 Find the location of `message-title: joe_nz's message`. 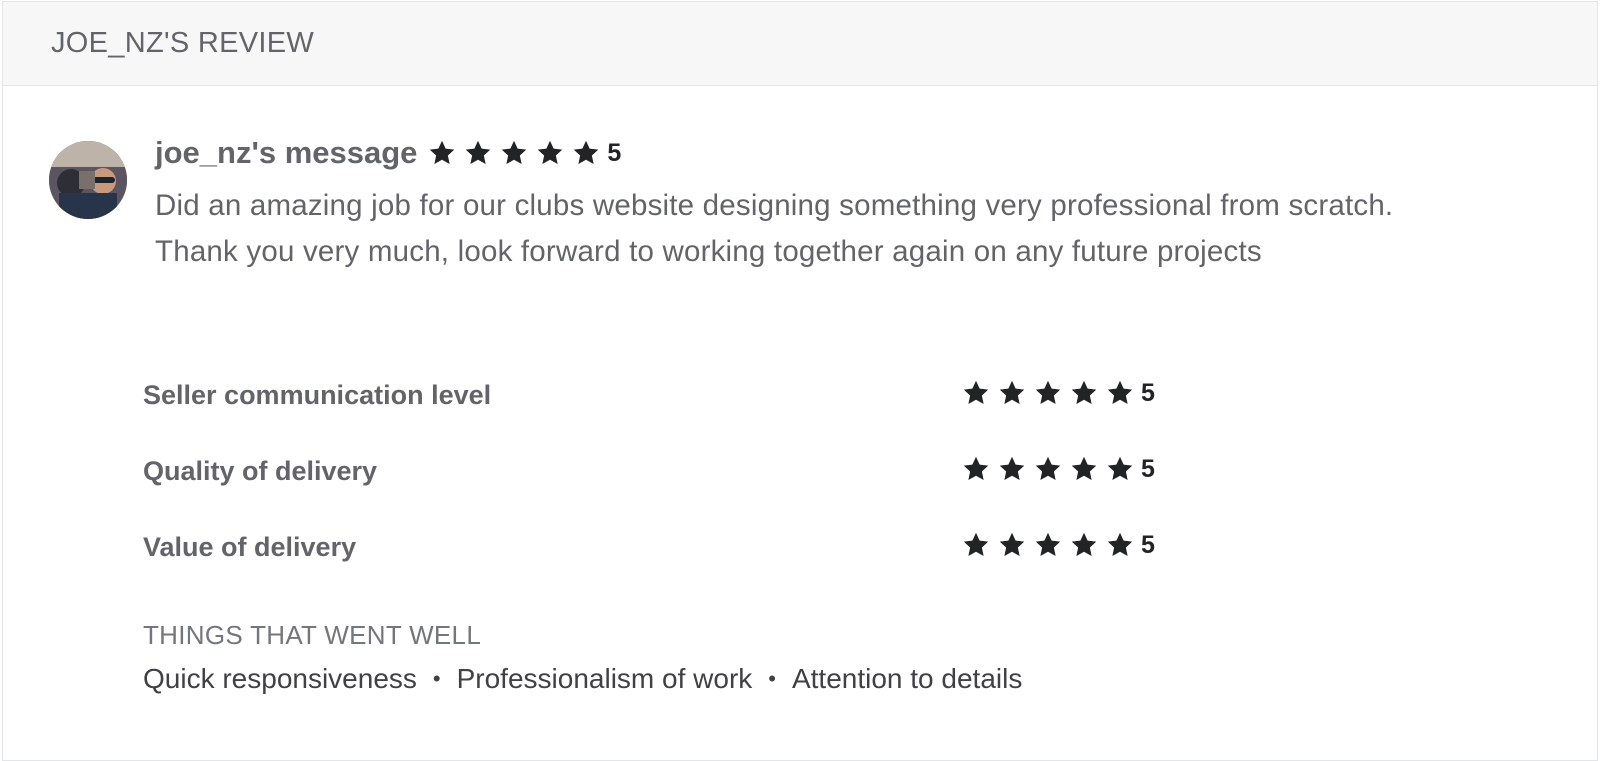

message-title: joe_nz's message is located at coordinates (286, 152).